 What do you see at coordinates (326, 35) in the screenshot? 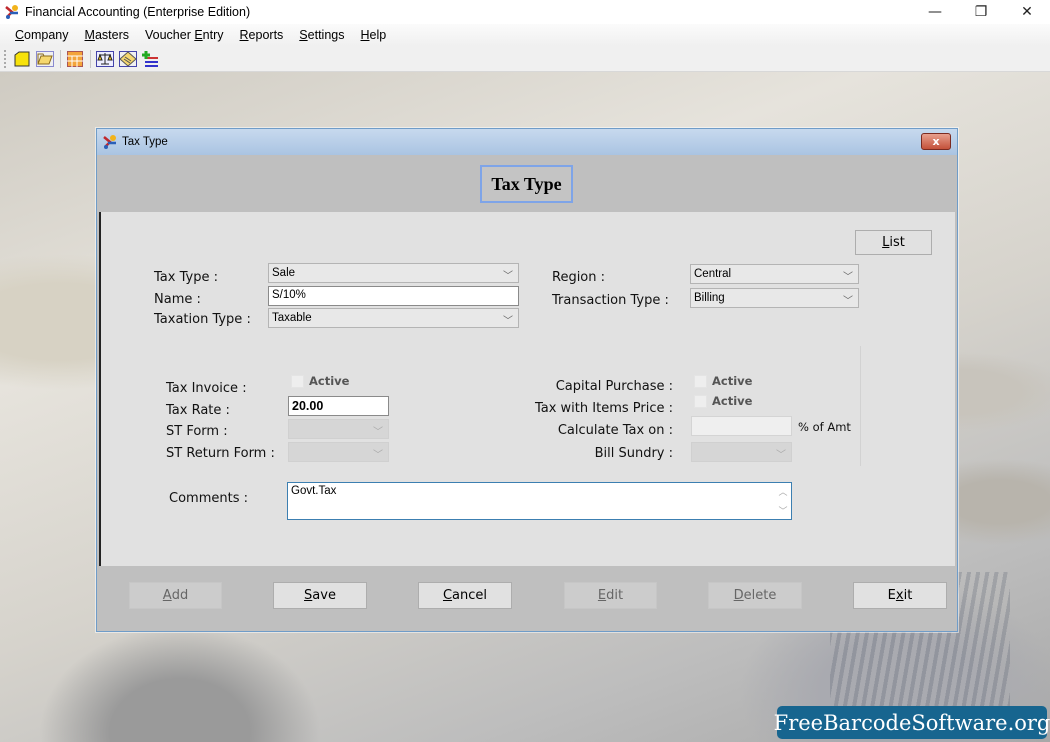
I see `menu-label: ettings` at bounding box center [326, 35].